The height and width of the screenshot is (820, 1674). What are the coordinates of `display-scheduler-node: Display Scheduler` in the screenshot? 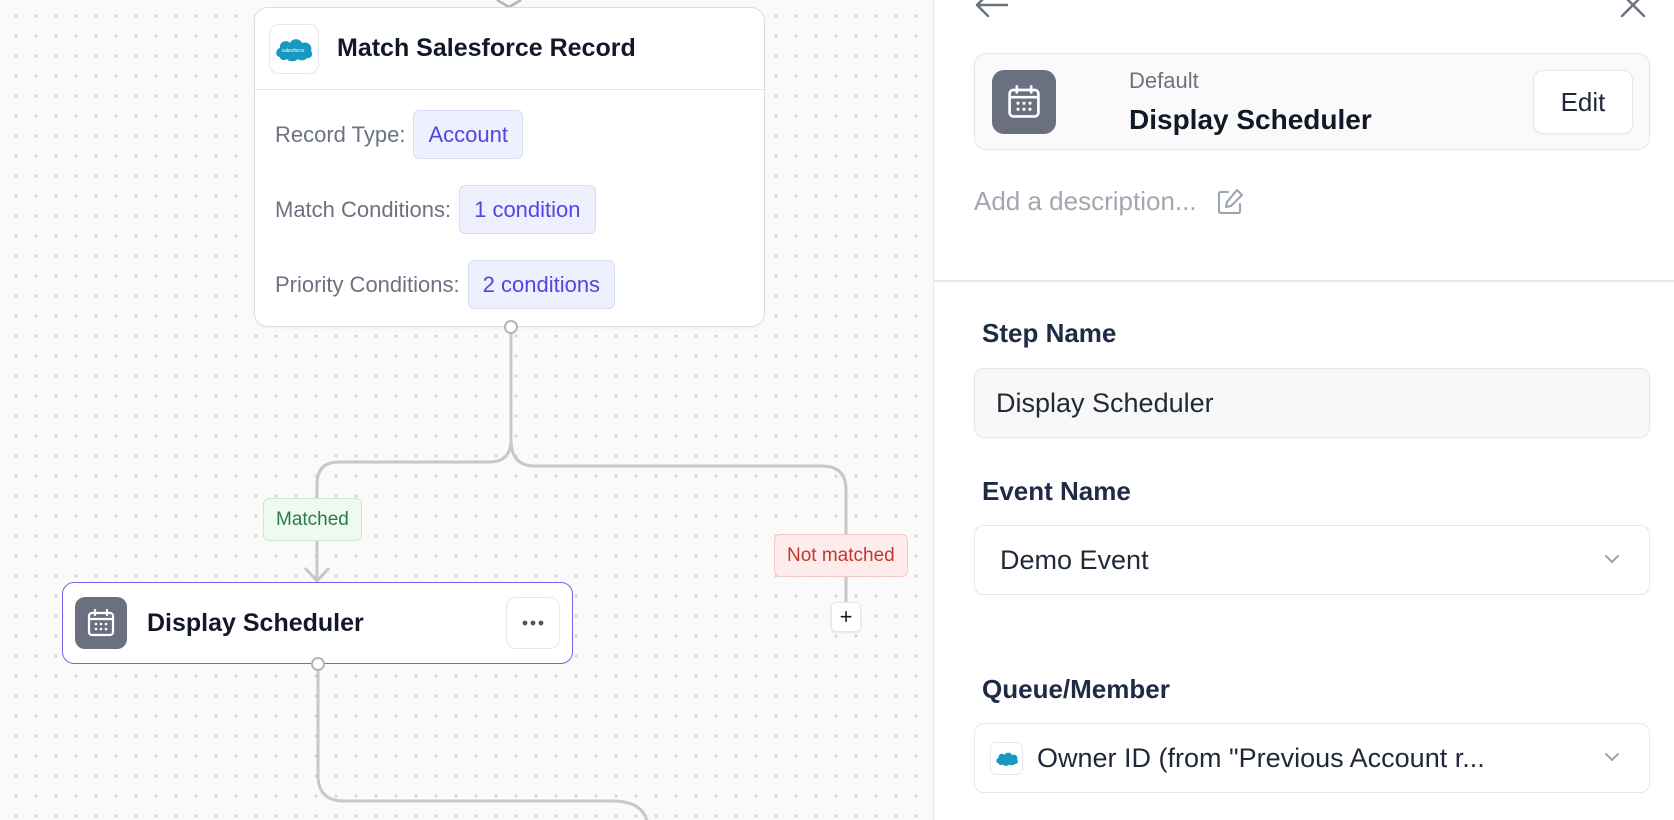 It's located at (317, 623).